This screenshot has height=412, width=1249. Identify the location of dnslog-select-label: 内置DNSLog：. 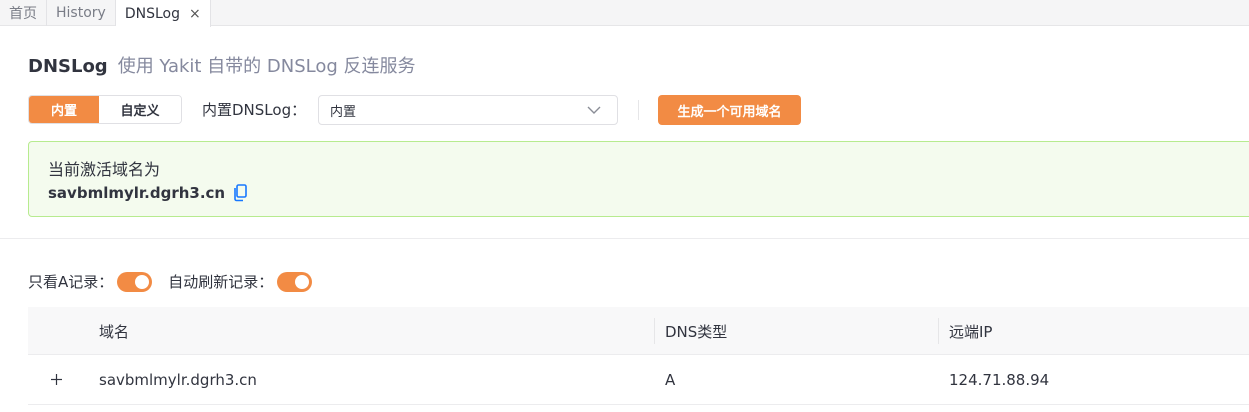
(254, 110).